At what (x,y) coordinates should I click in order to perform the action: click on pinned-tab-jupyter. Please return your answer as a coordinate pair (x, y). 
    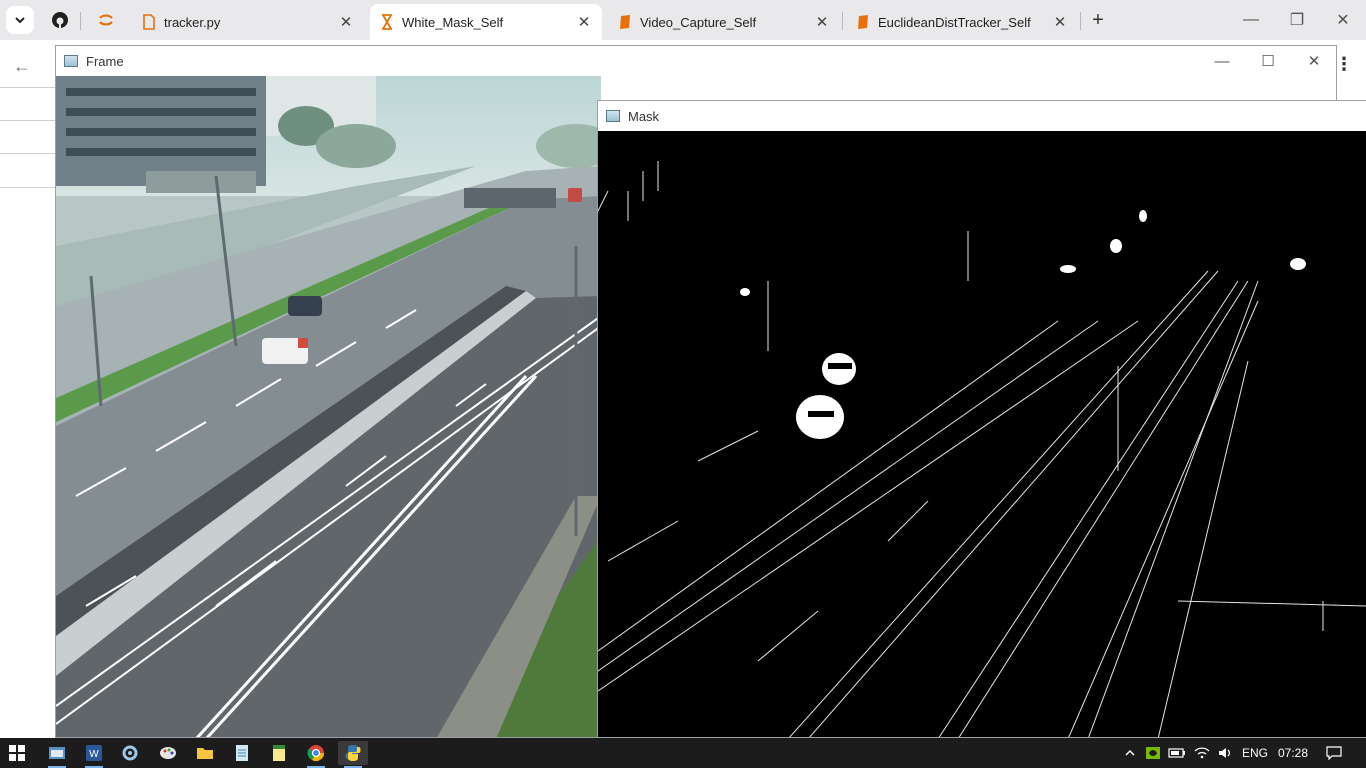
    Looking at the image, I should click on (106, 20).